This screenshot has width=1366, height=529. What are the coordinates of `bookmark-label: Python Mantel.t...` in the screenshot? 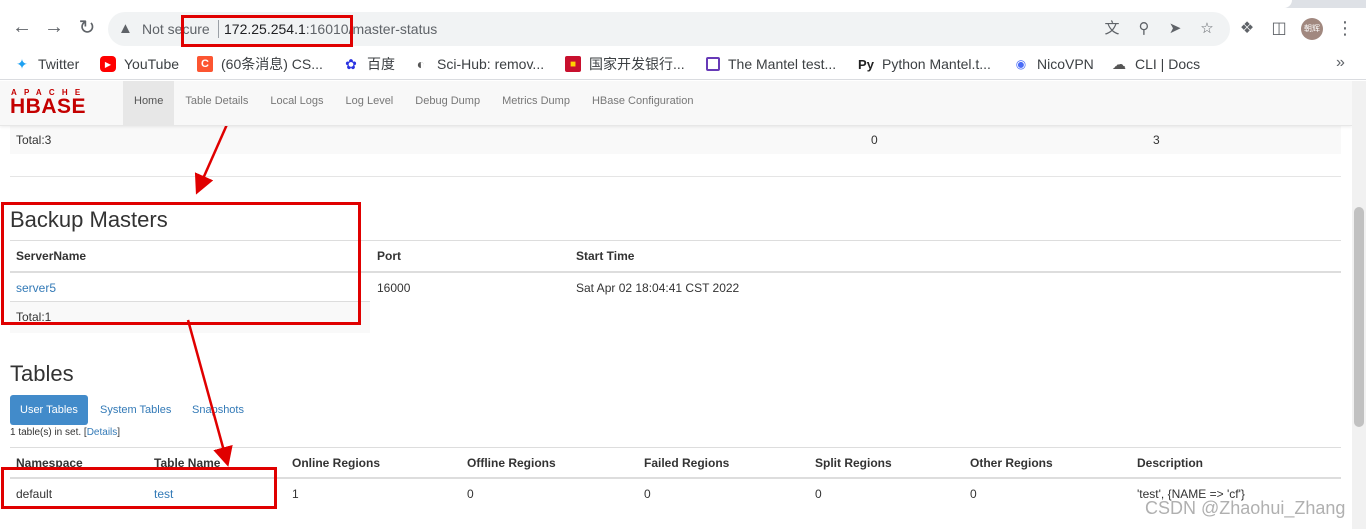 It's located at (936, 64).